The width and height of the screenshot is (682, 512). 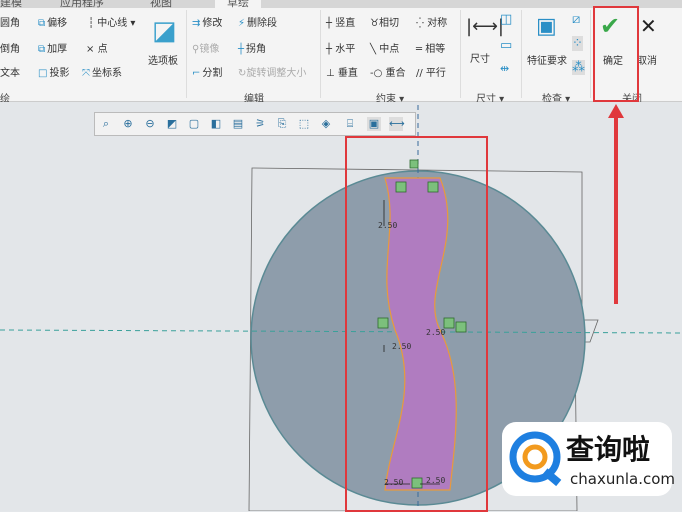 I want to click on symmetric-button: ⁛ 对称, so click(x=431, y=21).